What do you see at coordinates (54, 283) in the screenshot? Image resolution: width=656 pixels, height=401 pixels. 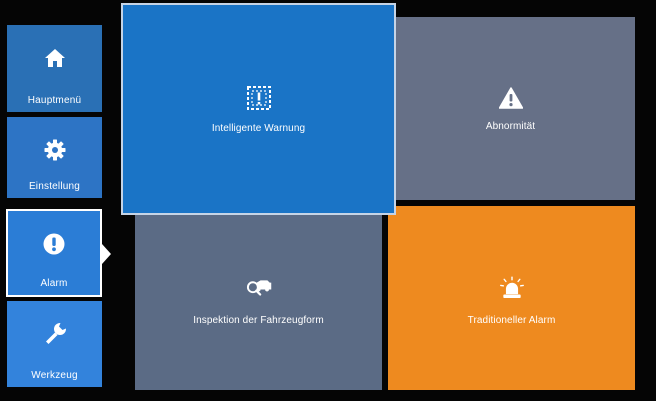 I see `sidebar-item-label: Alarm` at bounding box center [54, 283].